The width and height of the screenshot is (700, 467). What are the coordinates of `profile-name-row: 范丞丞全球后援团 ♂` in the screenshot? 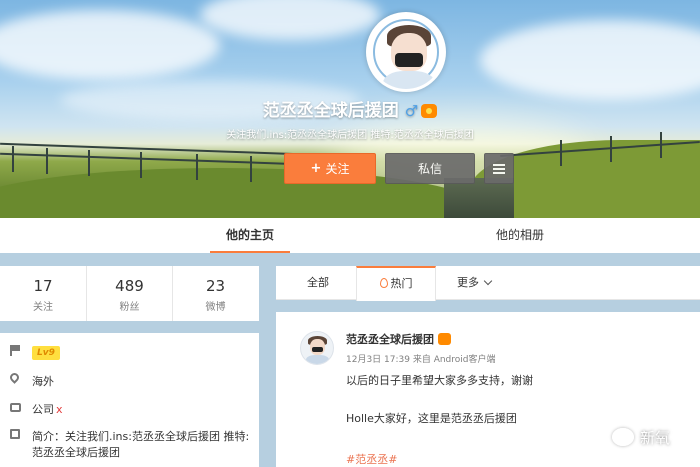 It's located at (350, 108).